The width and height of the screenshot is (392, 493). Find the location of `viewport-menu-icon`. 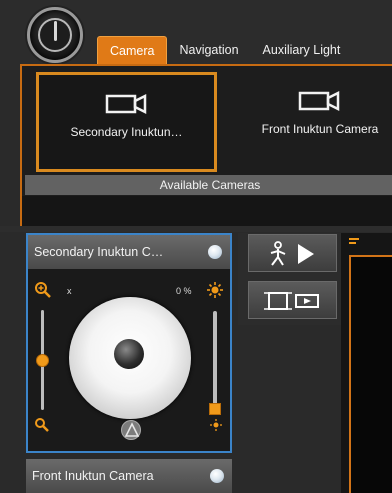

viewport-menu-icon is located at coordinates (354, 242).